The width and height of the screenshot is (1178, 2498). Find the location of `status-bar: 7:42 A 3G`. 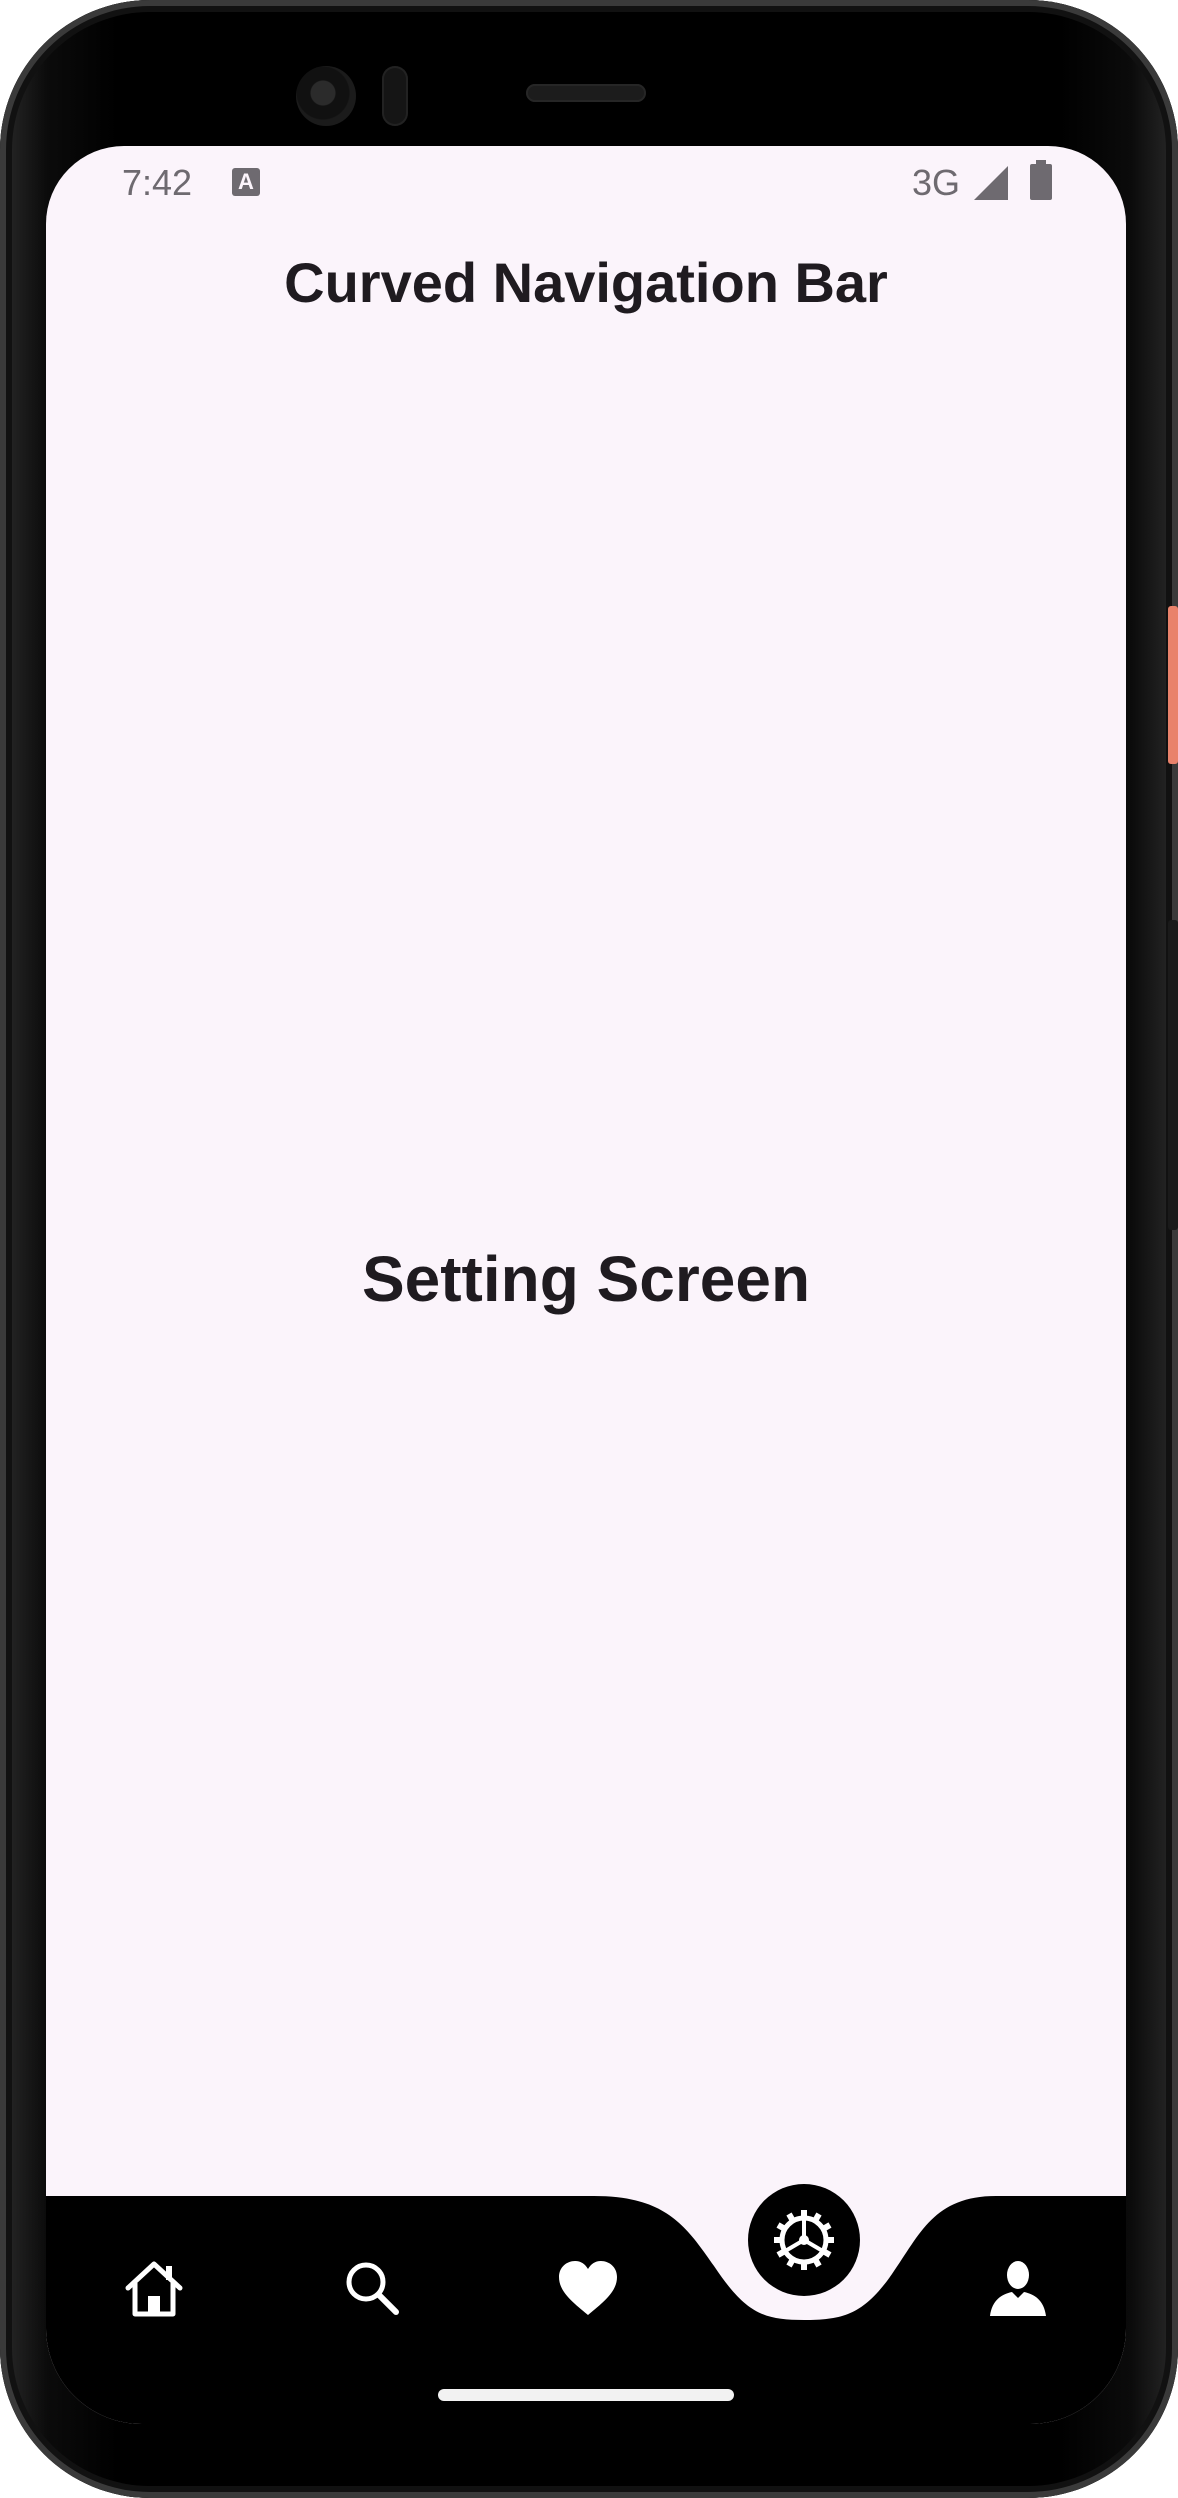

status-bar: 7:42 A 3G is located at coordinates (586, 182).